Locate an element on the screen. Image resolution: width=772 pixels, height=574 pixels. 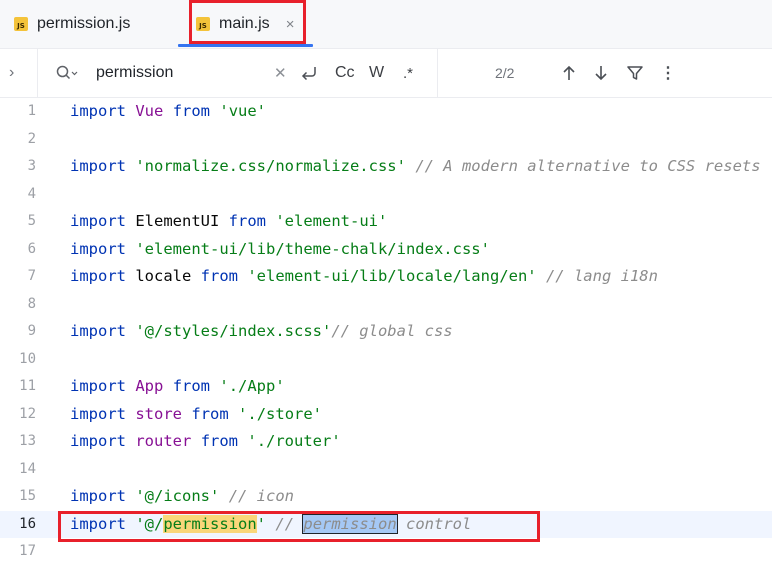
tab-label: permission.js is located at coordinates (84, 23).